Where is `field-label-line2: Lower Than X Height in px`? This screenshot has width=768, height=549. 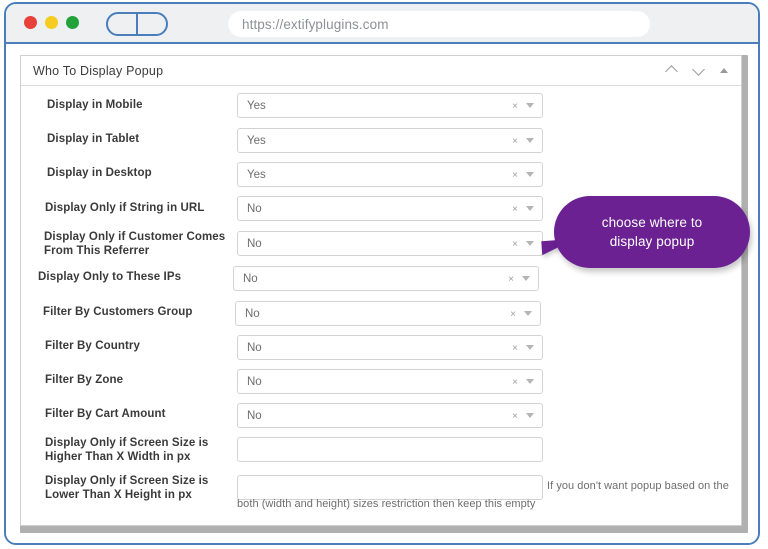 field-label-line2: Lower Than X Height in px is located at coordinates (118, 494).